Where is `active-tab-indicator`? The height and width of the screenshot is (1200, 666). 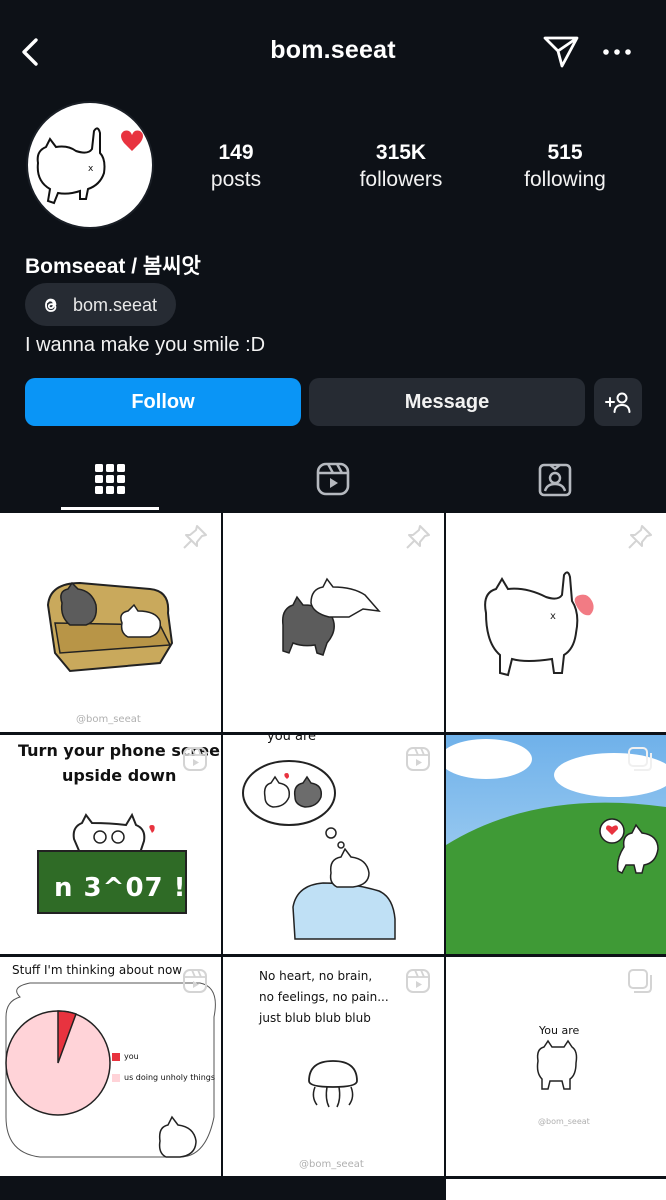 active-tab-indicator is located at coordinates (110, 508).